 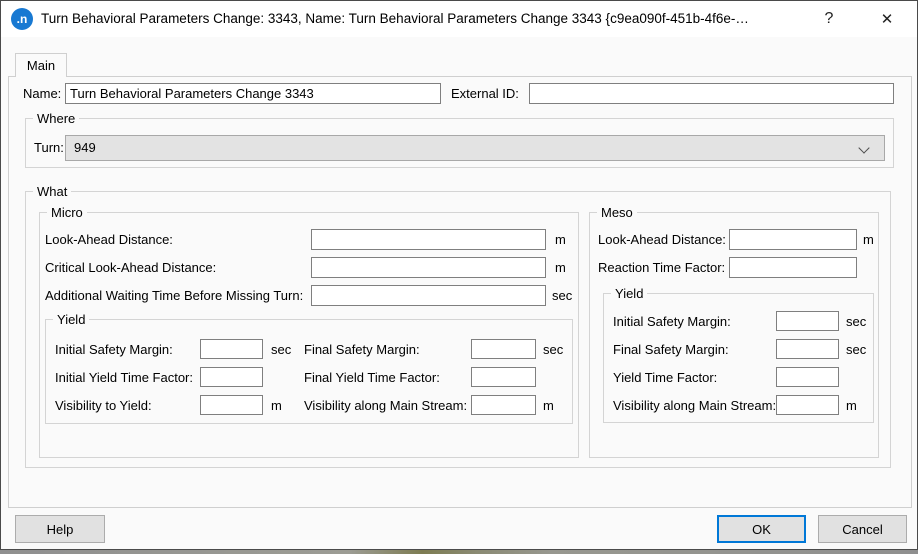 I want to click on micro-critical-look-ahead-distance-unit: m, so click(x=560, y=267).